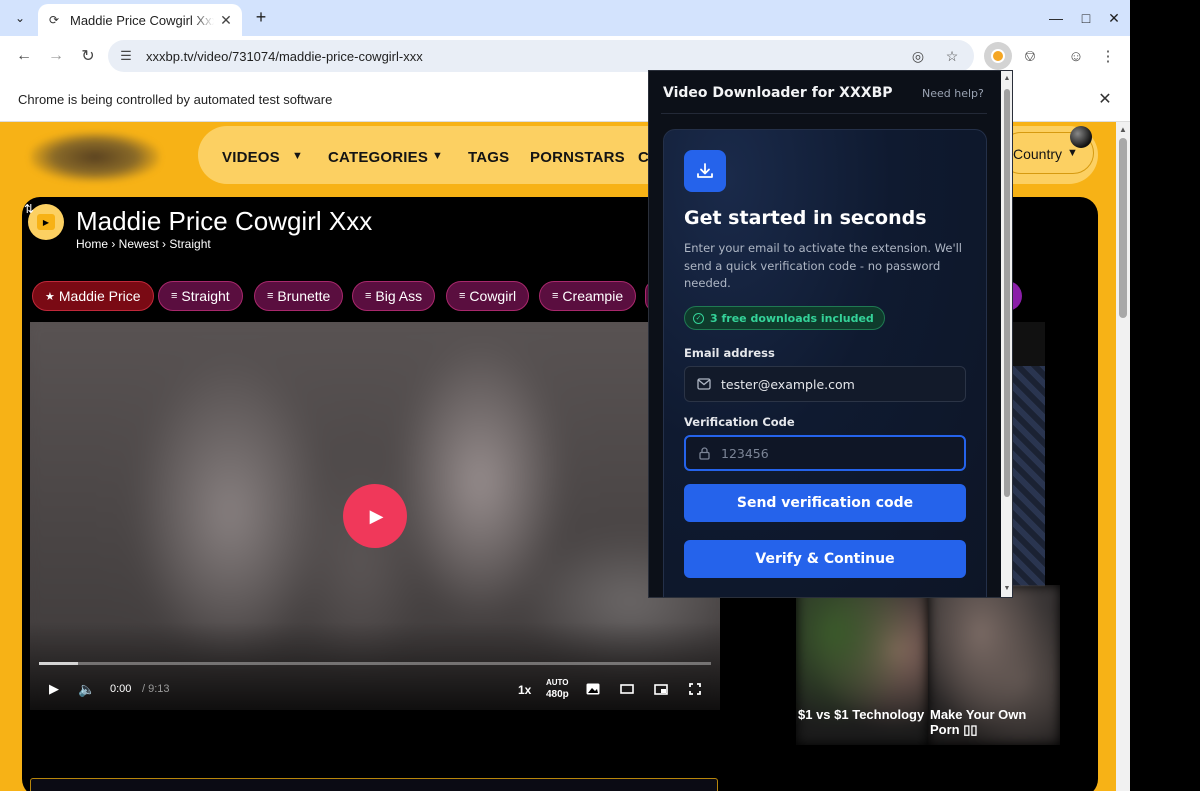 This screenshot has height=791, width=1200. What do you see at coordinates (805, 218) in the screenshot?
I see `card-heading: Get started in seconds` at bounding box center [805, 218].